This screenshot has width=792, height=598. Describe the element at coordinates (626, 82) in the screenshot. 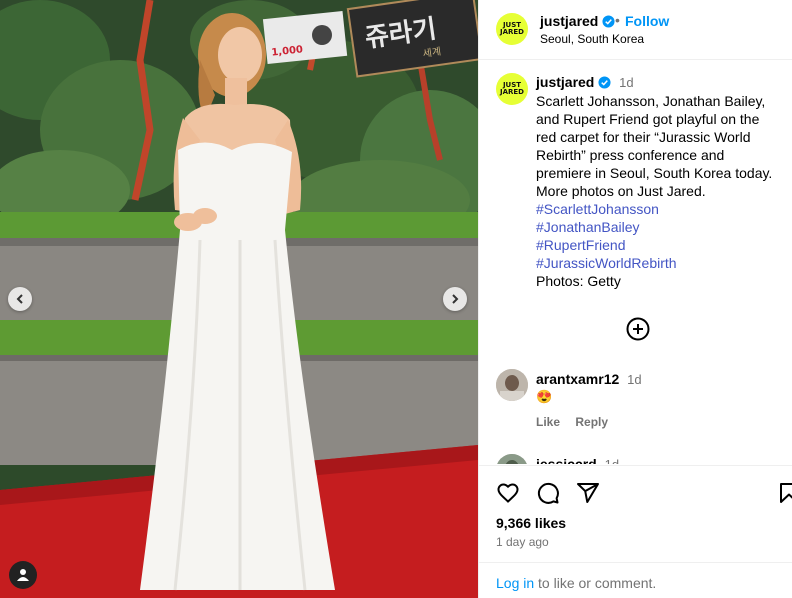

I see `caption-time: 1d` at that location.